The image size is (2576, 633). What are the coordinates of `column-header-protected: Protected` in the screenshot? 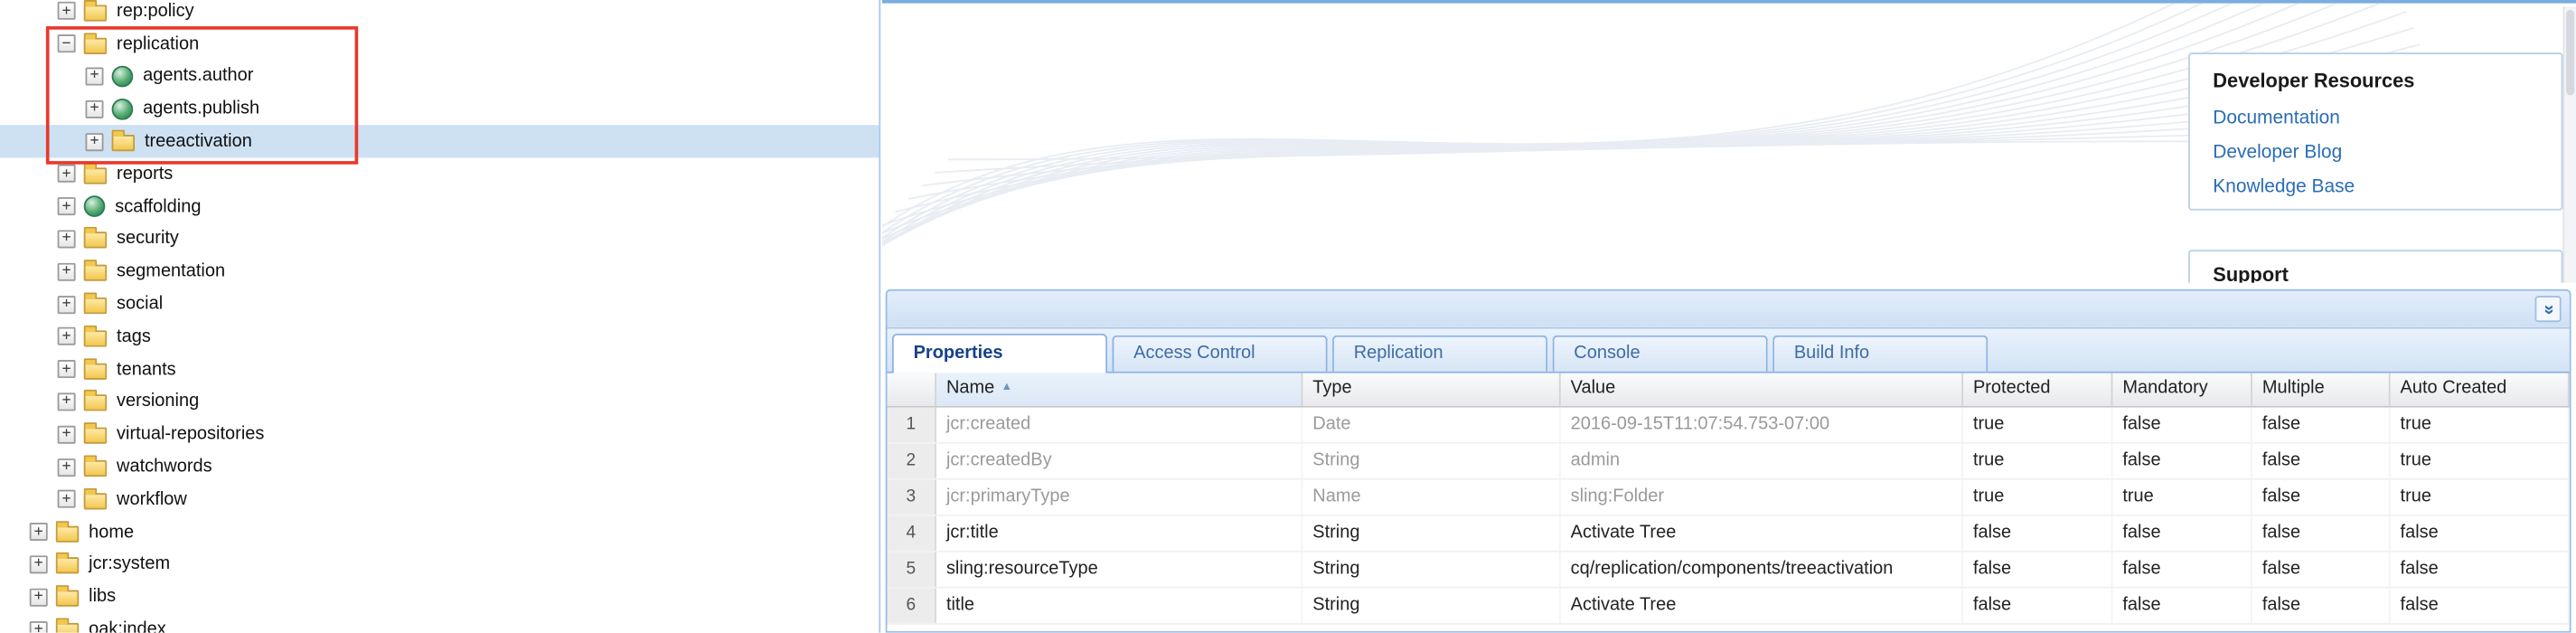 It's located at (2038, 389).